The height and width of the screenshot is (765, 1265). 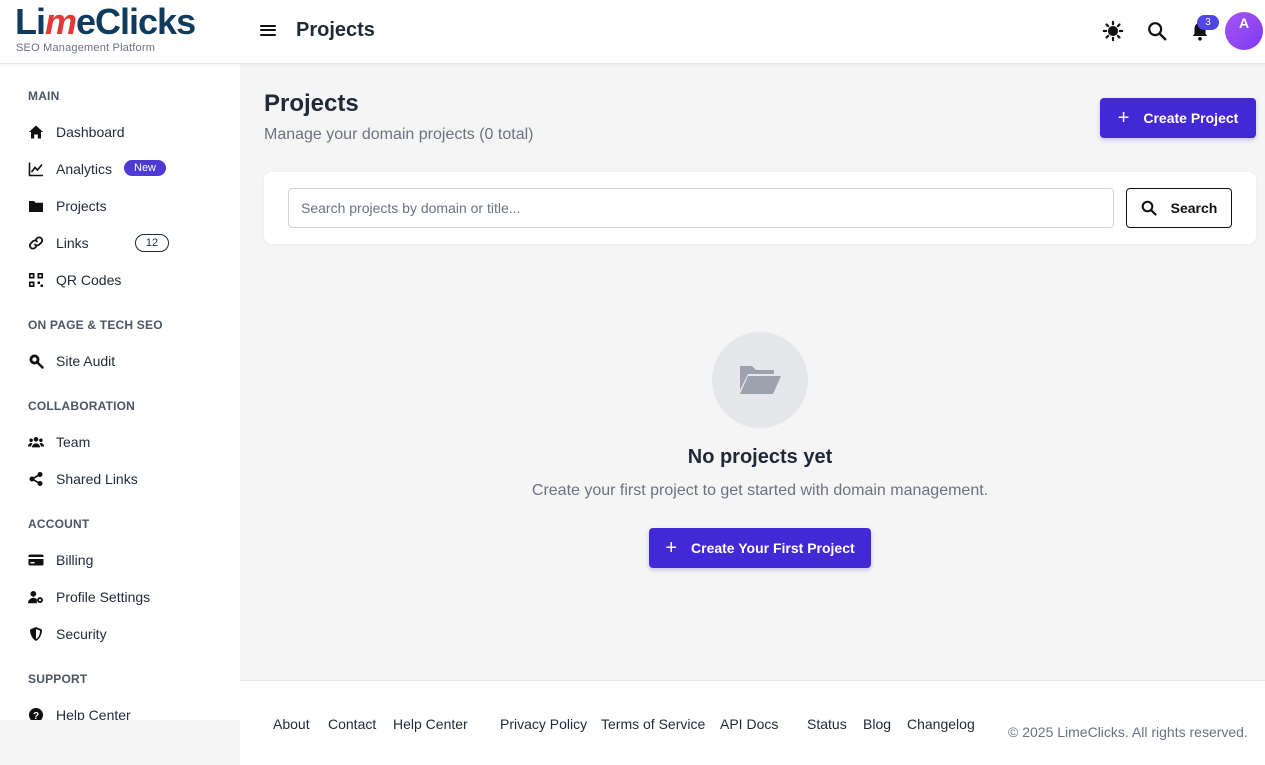 What do you see at coordinates (128, 243) in the screenshot?
I see `sidebar-item-links: Links 12` at bounding box center [128, 243].